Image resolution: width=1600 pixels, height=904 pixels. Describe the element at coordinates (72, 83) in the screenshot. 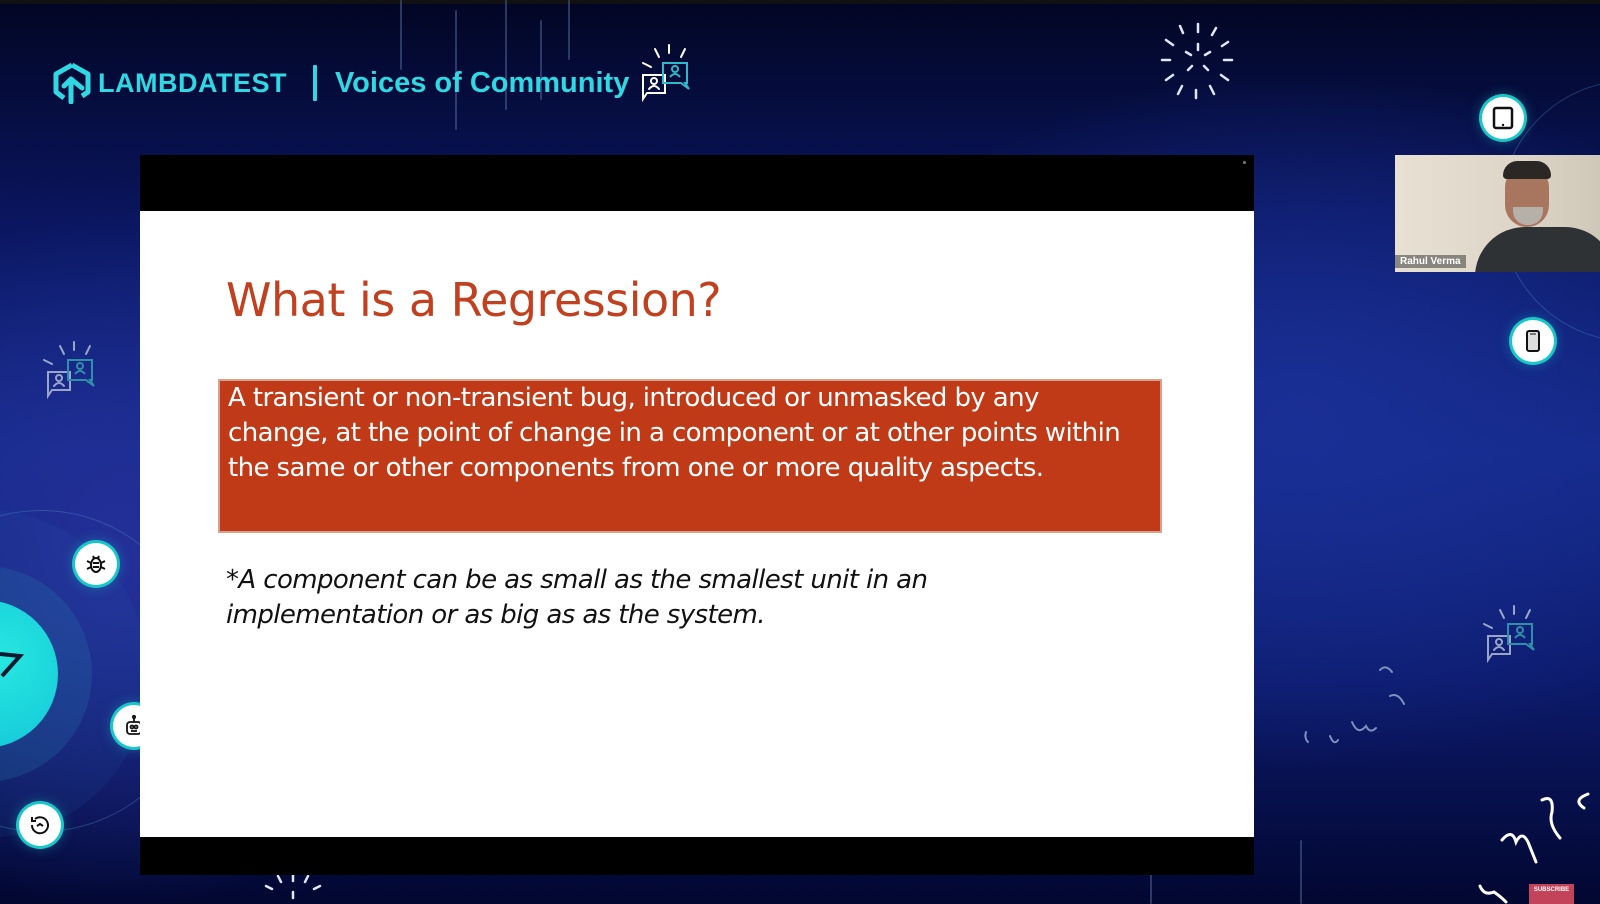

I see `lambdatest-logo-icon` at that location.